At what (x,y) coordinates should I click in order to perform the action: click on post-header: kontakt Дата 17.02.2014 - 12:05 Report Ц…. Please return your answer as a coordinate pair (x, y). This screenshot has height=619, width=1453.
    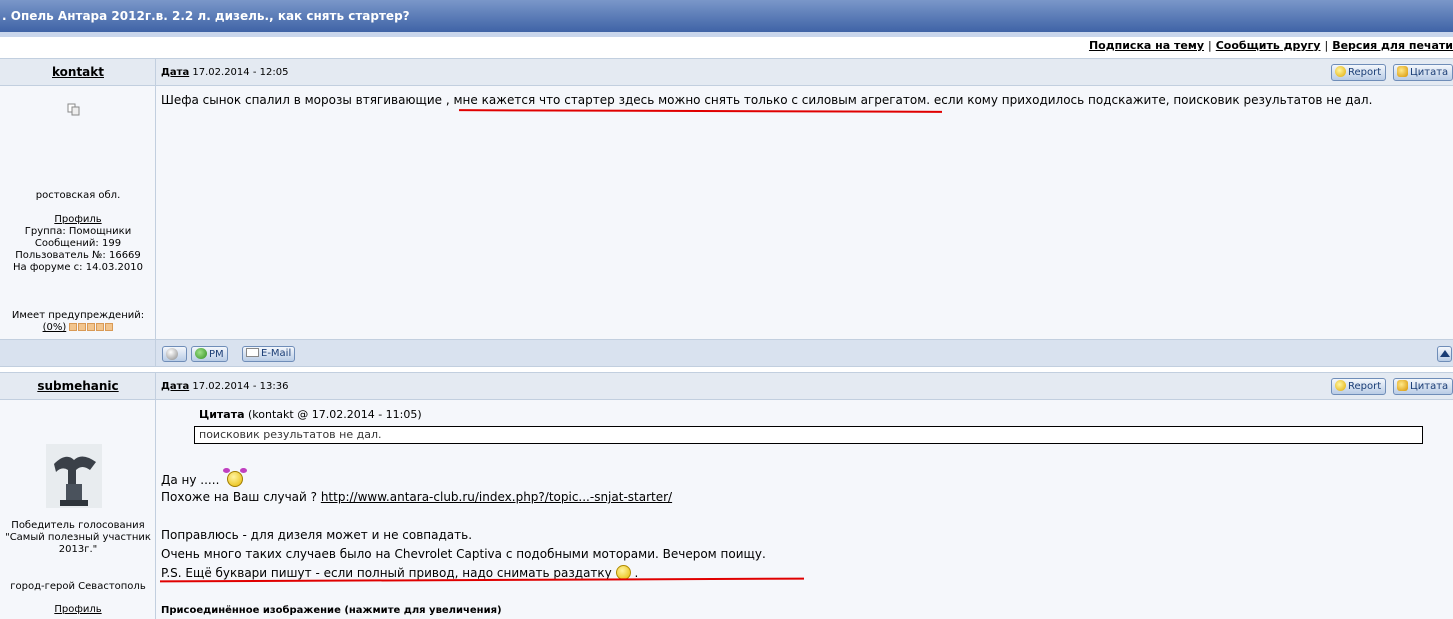
    Looking at the image, I should click on (726, 72).